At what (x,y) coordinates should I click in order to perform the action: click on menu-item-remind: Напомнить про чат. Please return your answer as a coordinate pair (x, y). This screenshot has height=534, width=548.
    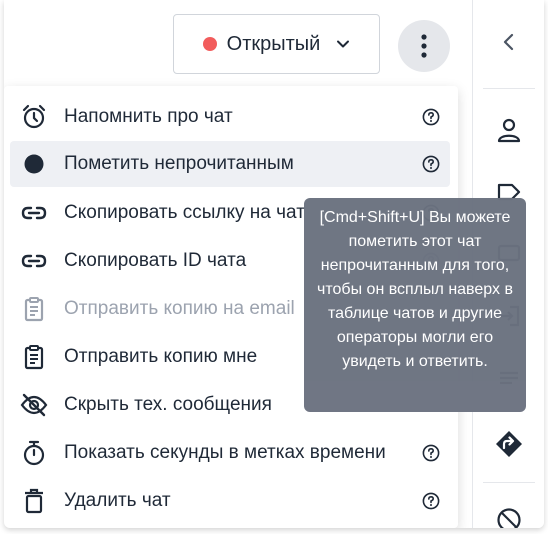
    Looking at the image, I should click on (230, 117).